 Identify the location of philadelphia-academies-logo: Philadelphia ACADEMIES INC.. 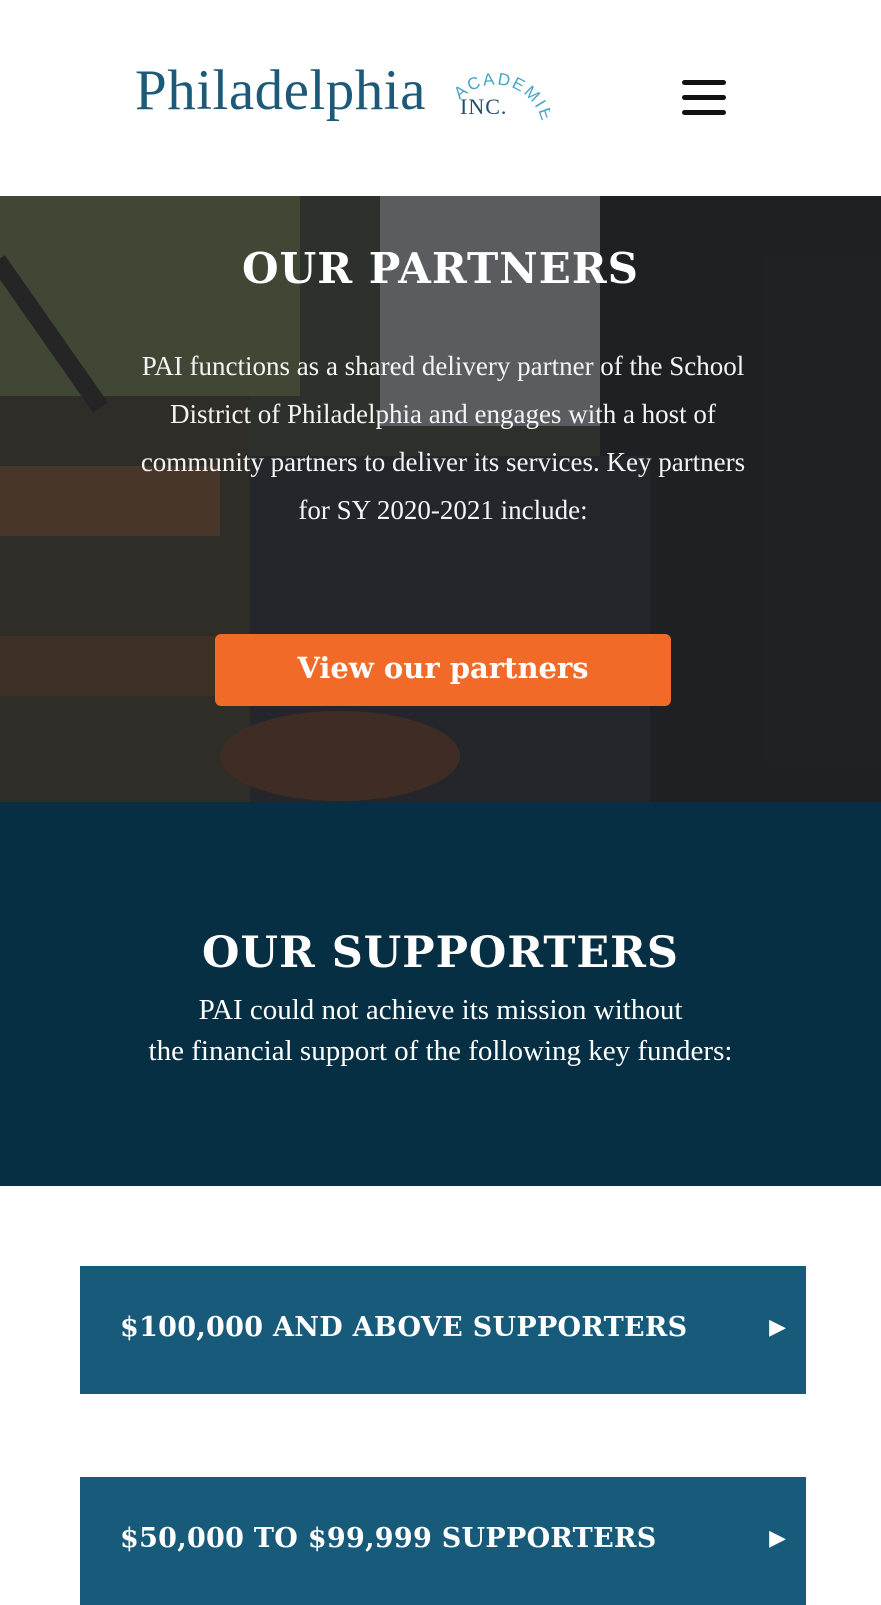
(345, 90).